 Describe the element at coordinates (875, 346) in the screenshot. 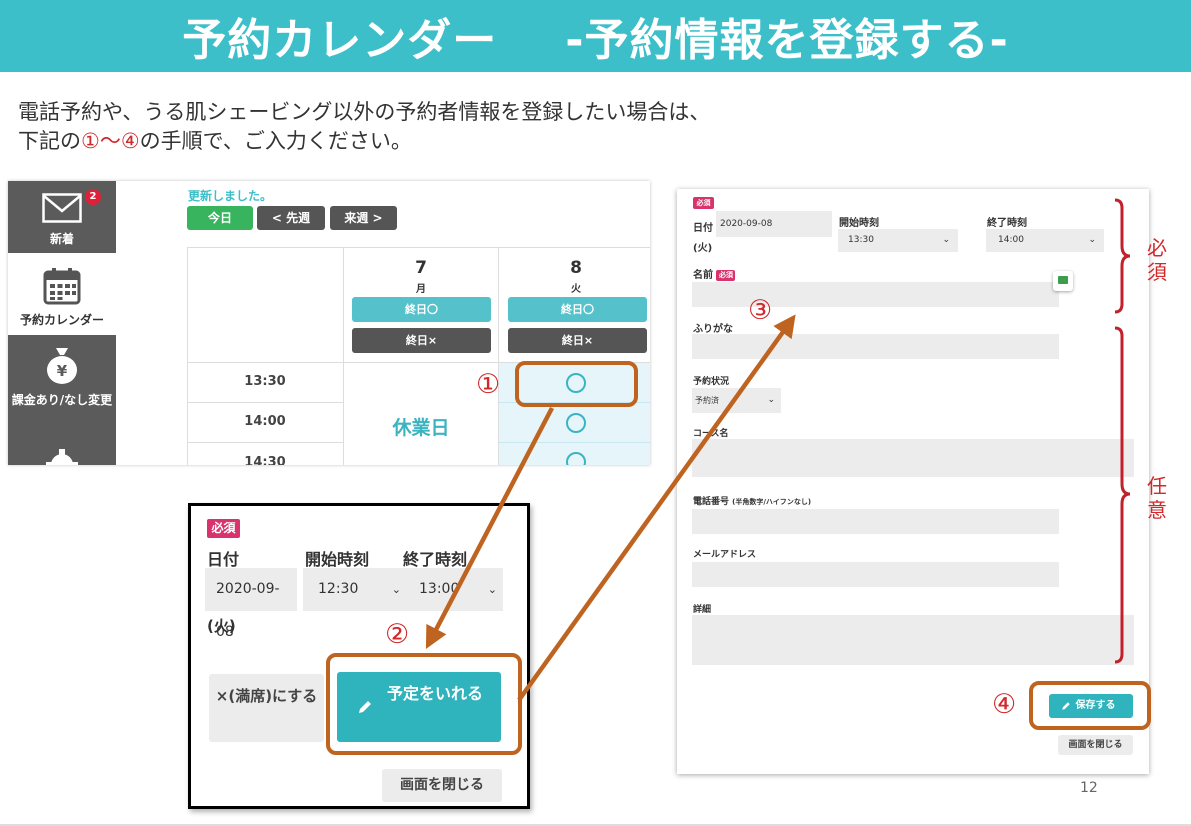

I see `furigana-input` at that location.